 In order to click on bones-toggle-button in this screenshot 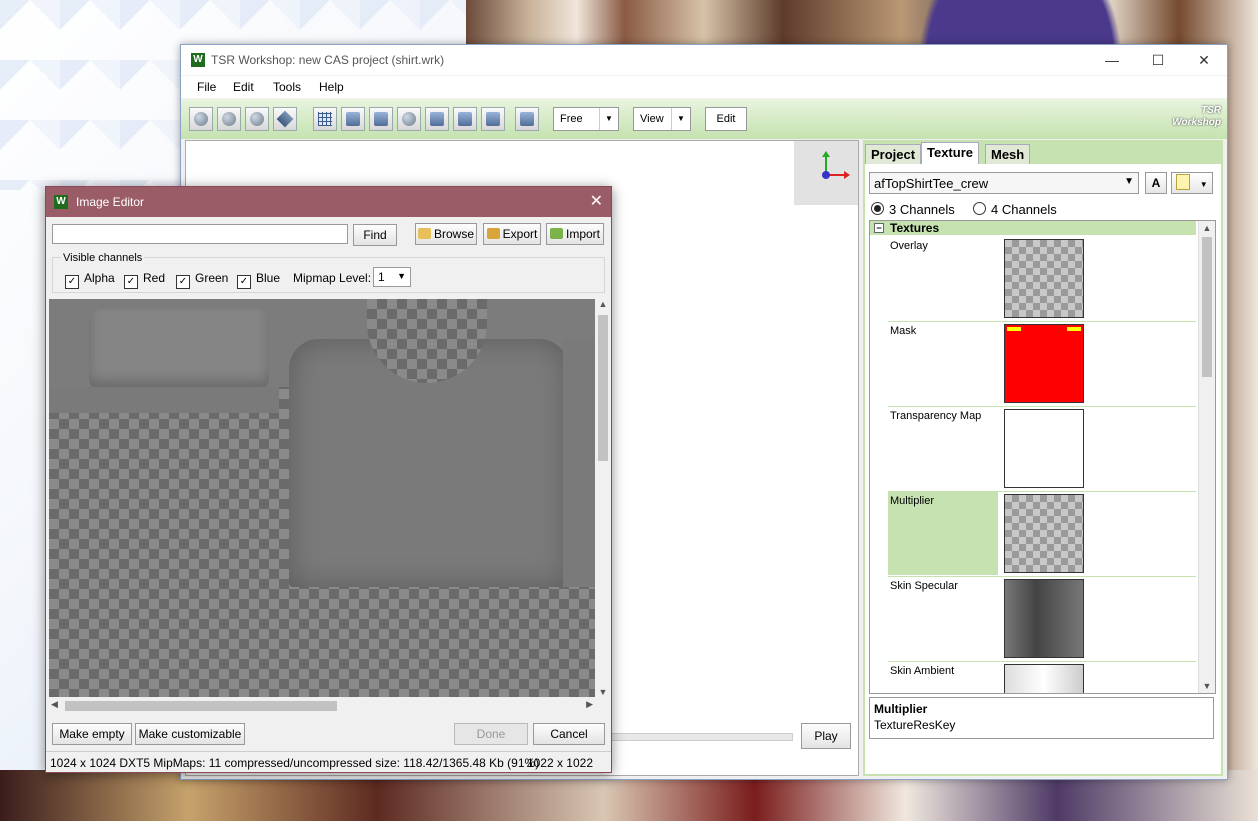, I will do `click(353, 119)`.